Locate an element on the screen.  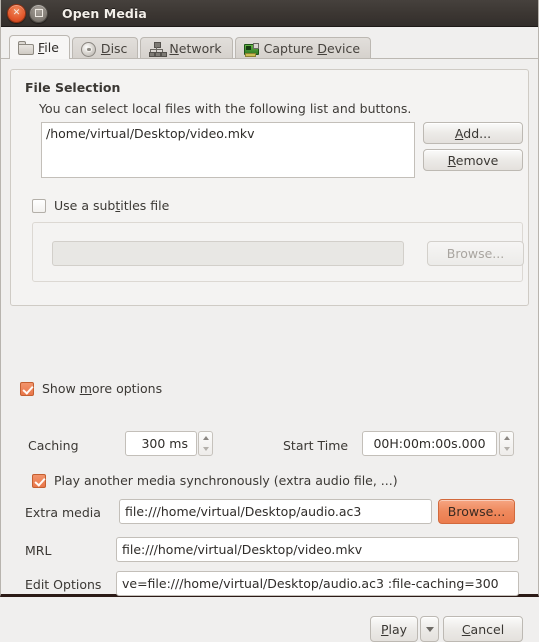
play-button: Play is located at coordinates (394, 629).